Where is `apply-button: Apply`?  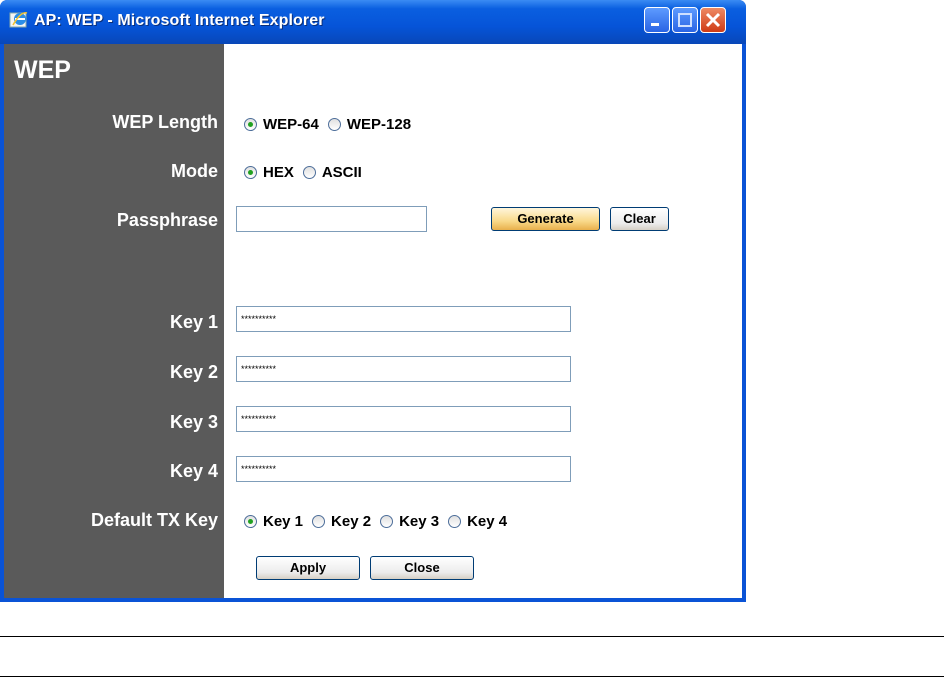 apply-button: Apply is located at coordinates (308, 568).